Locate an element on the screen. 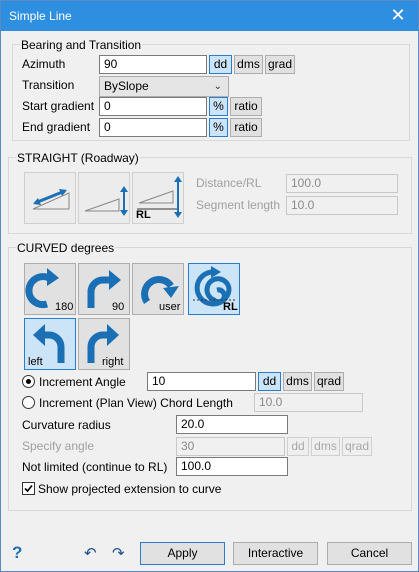 The image size is (419, 572). bearing-group-title: Bearing and Transition is located at coordinates (81, 45).